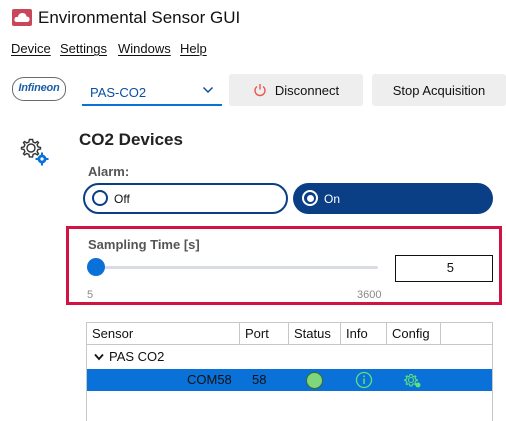 The height and width of the screenshot is (421, 506). Describe the element at coordinates (364, 380) in the screenshot. I see `info-icon` at that location.